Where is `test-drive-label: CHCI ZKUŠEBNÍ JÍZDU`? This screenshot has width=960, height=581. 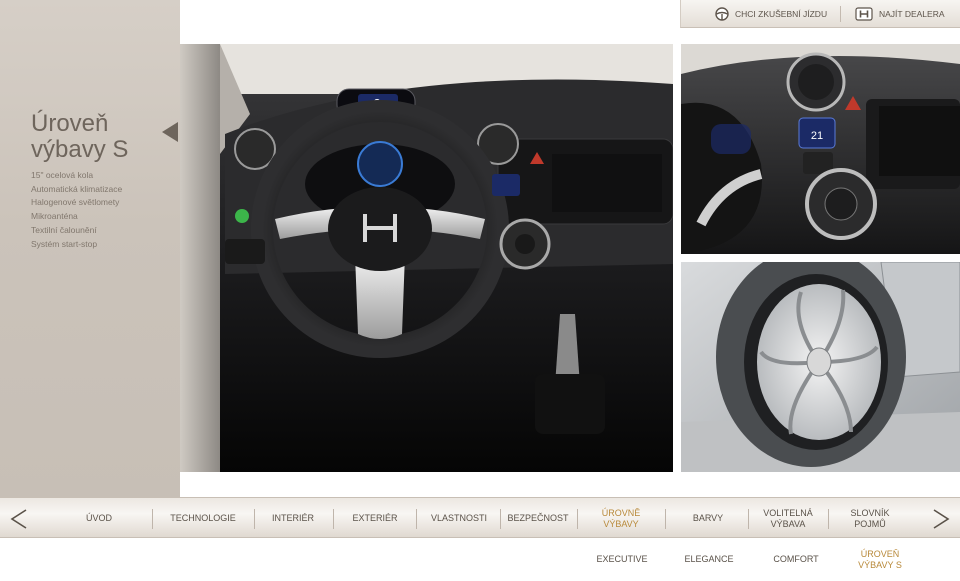
test-drive-label: CHCI ZKUŠEBNÍ JÍZDU is located at coordinates (781, 14).